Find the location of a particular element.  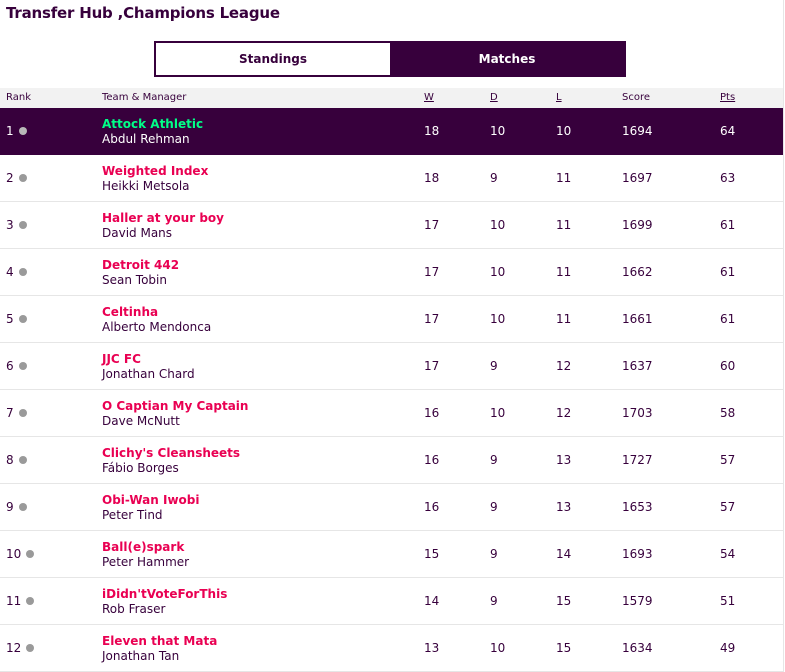

score-cell: 1661 is located at coordinates (637, 319).